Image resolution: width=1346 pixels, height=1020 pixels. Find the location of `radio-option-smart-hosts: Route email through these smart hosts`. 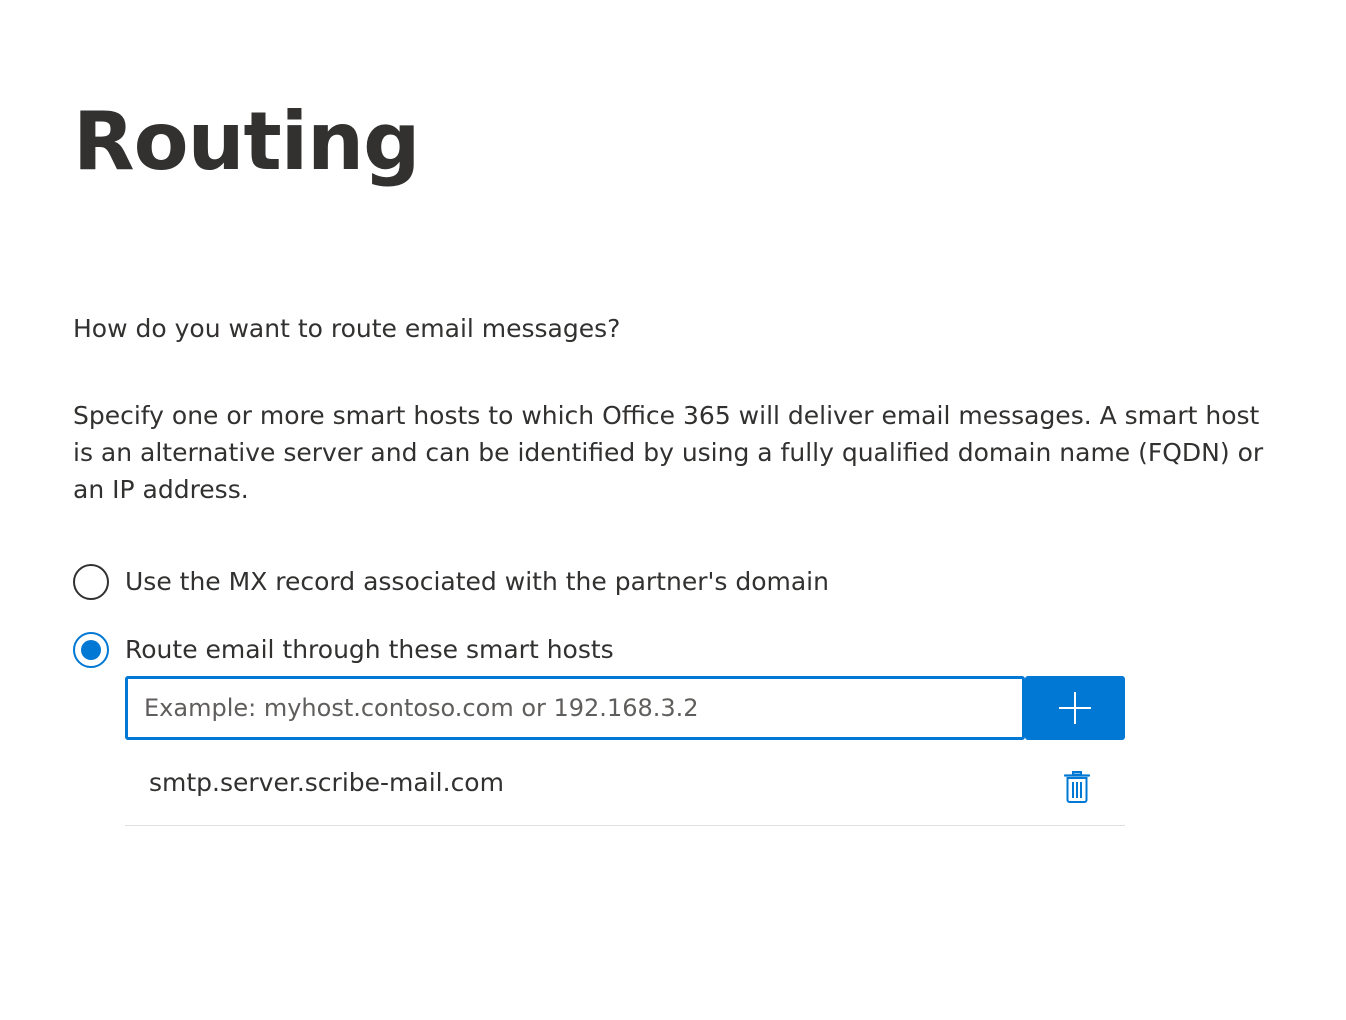

radio-option-smart-hosts: Route email through these smart hosts is located at coordinates (343, 650).